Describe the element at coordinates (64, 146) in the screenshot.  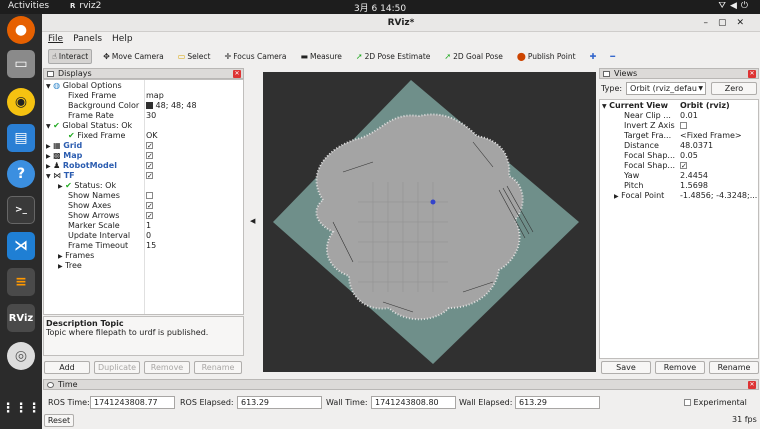
I see `grid-display-row: ▶ ▦ Grid` at that location.